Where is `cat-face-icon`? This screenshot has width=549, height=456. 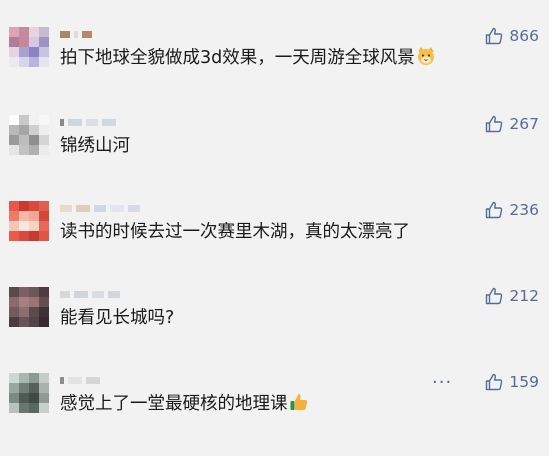
cat-face-icon is located at coordinates (426, 60).